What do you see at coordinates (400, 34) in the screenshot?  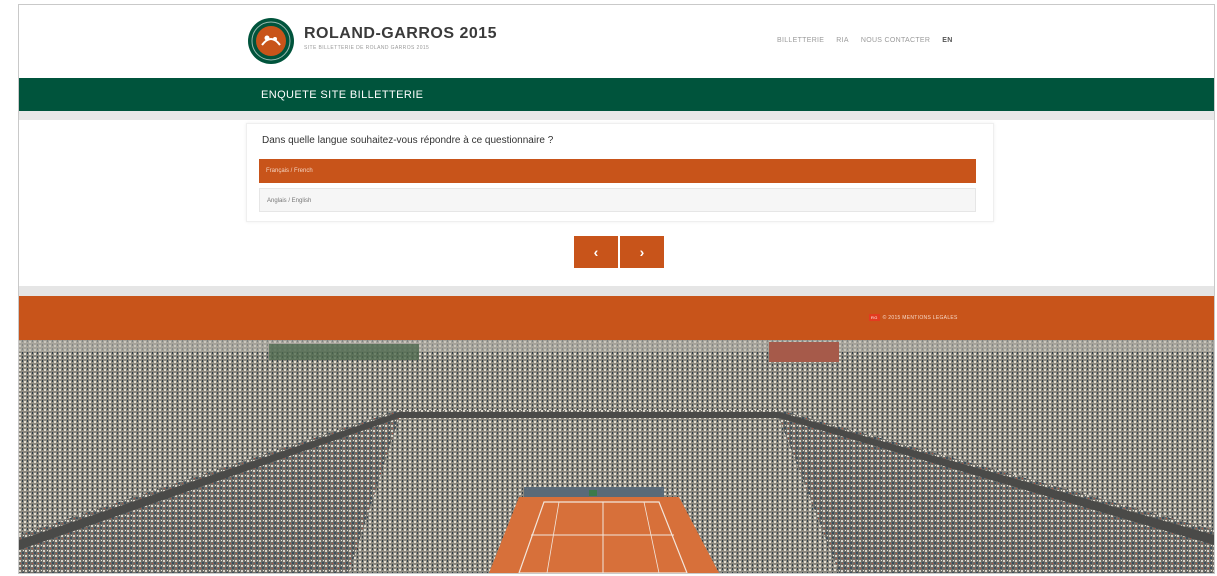 I see `site-title: ROLAND-GARROS 2015` at bounding box center [400, 34].